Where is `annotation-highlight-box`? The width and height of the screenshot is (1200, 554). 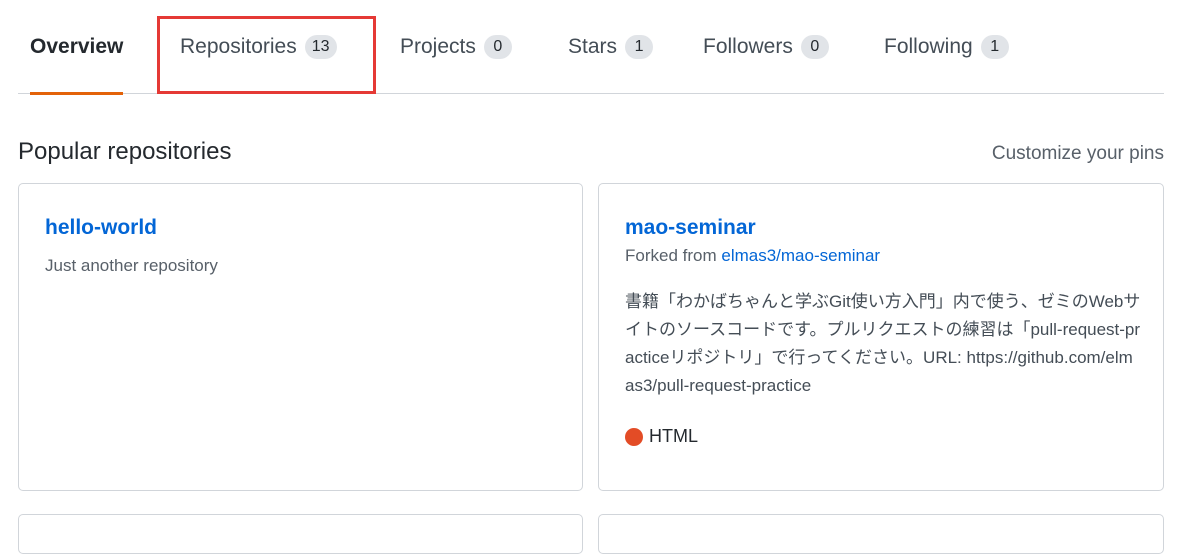 annotation-highlight-box is located at coordinates (266, 55).